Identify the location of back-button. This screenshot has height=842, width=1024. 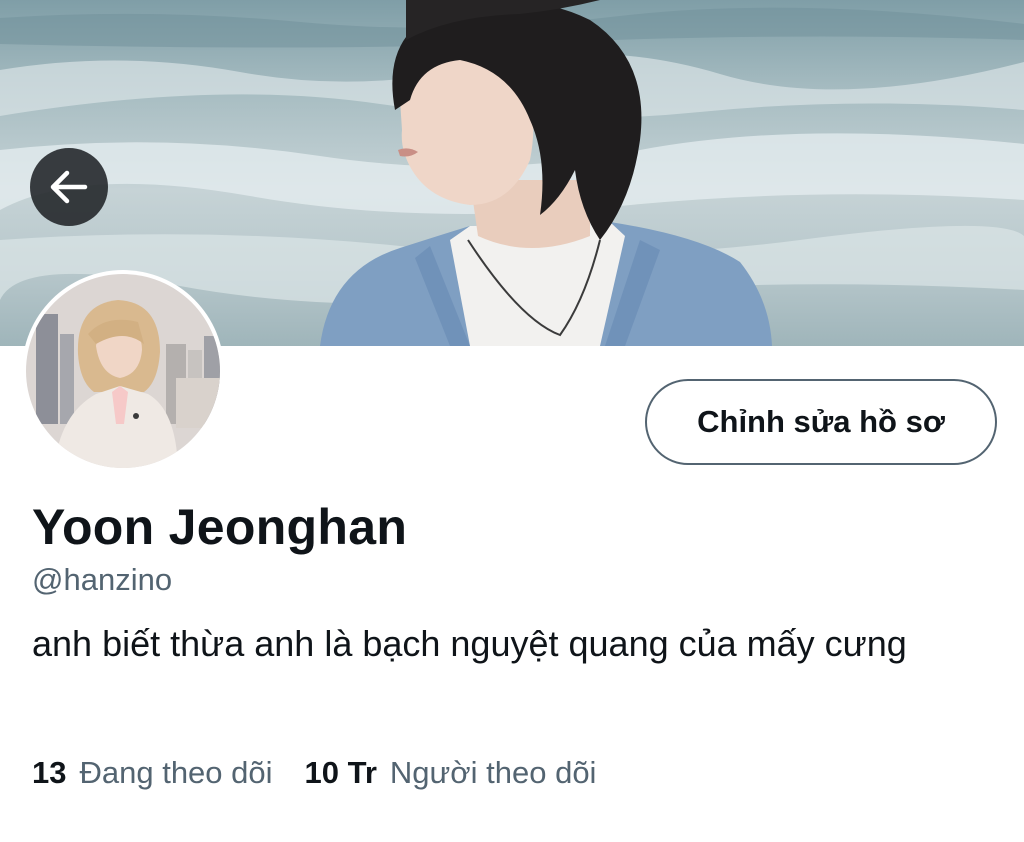
(69, 187).